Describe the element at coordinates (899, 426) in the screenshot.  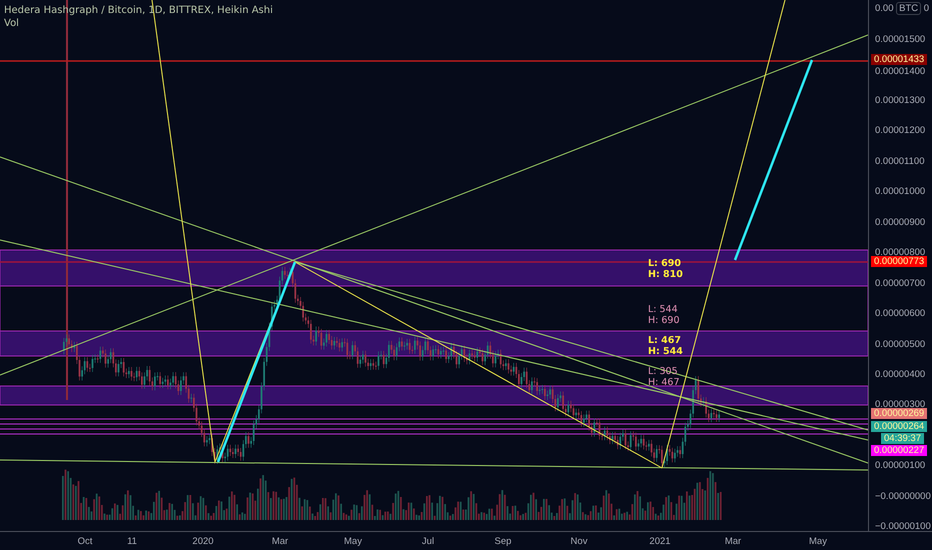
I see `price-tag: 0.00000264` at that location.